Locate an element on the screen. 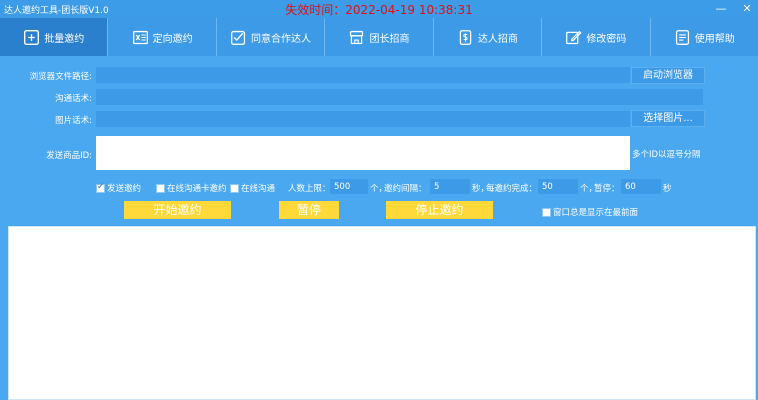  start-browser-button: 启动浏览器 is located at coordinates (668, 75).